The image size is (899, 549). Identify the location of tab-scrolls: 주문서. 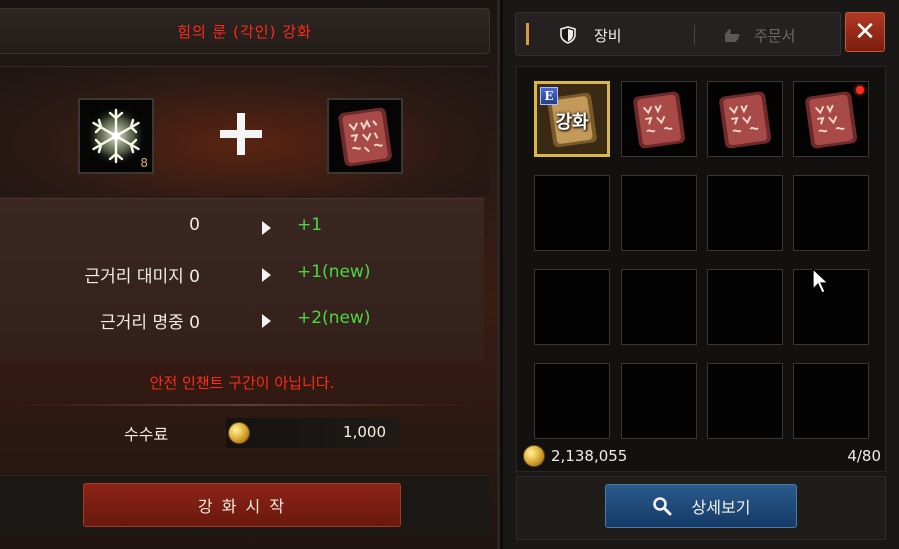
(758, 35).